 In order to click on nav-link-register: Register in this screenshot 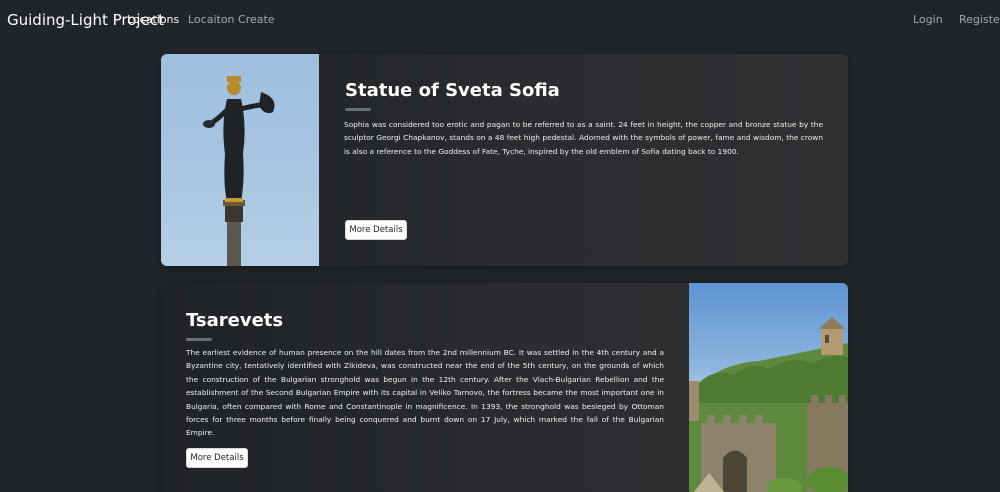, I will do `click(979, 19)`.